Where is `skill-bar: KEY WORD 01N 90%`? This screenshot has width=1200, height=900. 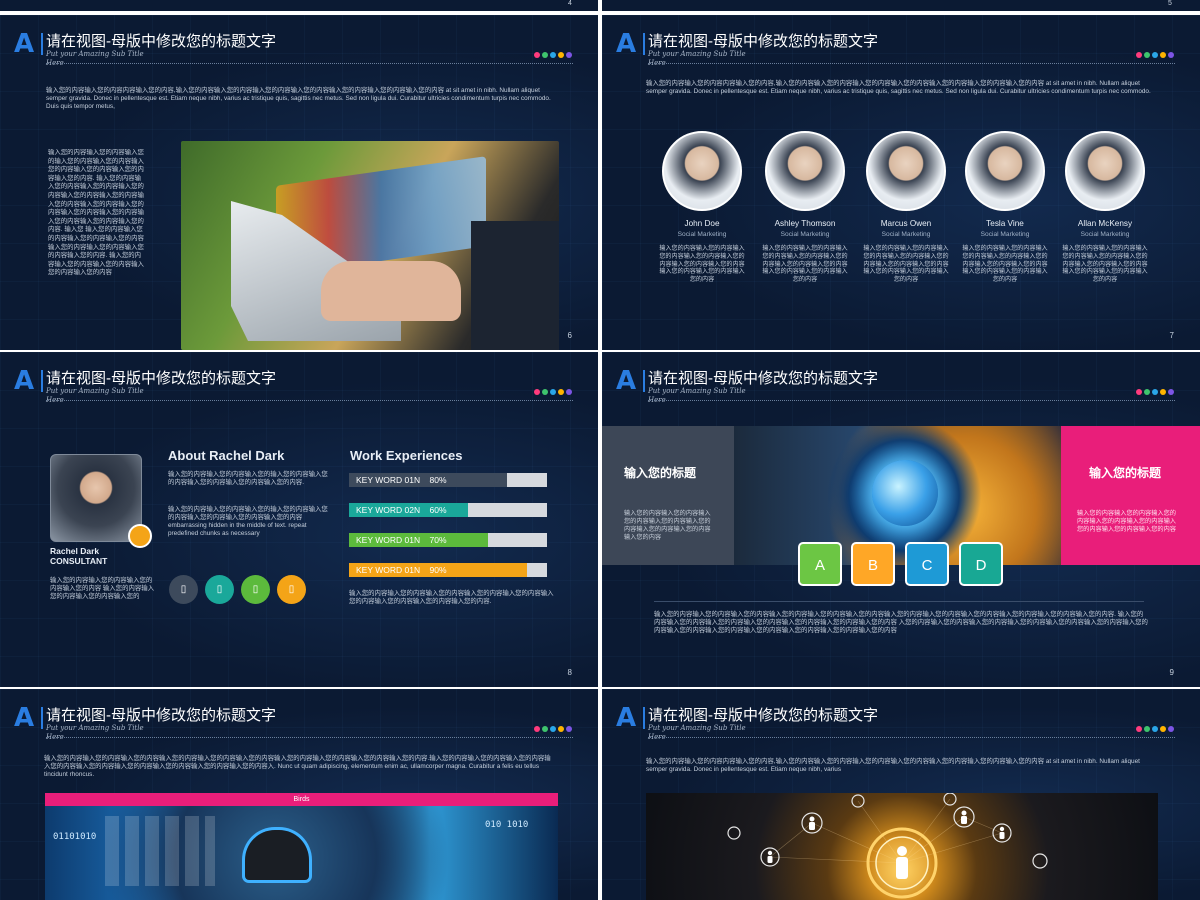
skill-bar: KEY WORD 01N 90% is located at coordinates (448, 570).